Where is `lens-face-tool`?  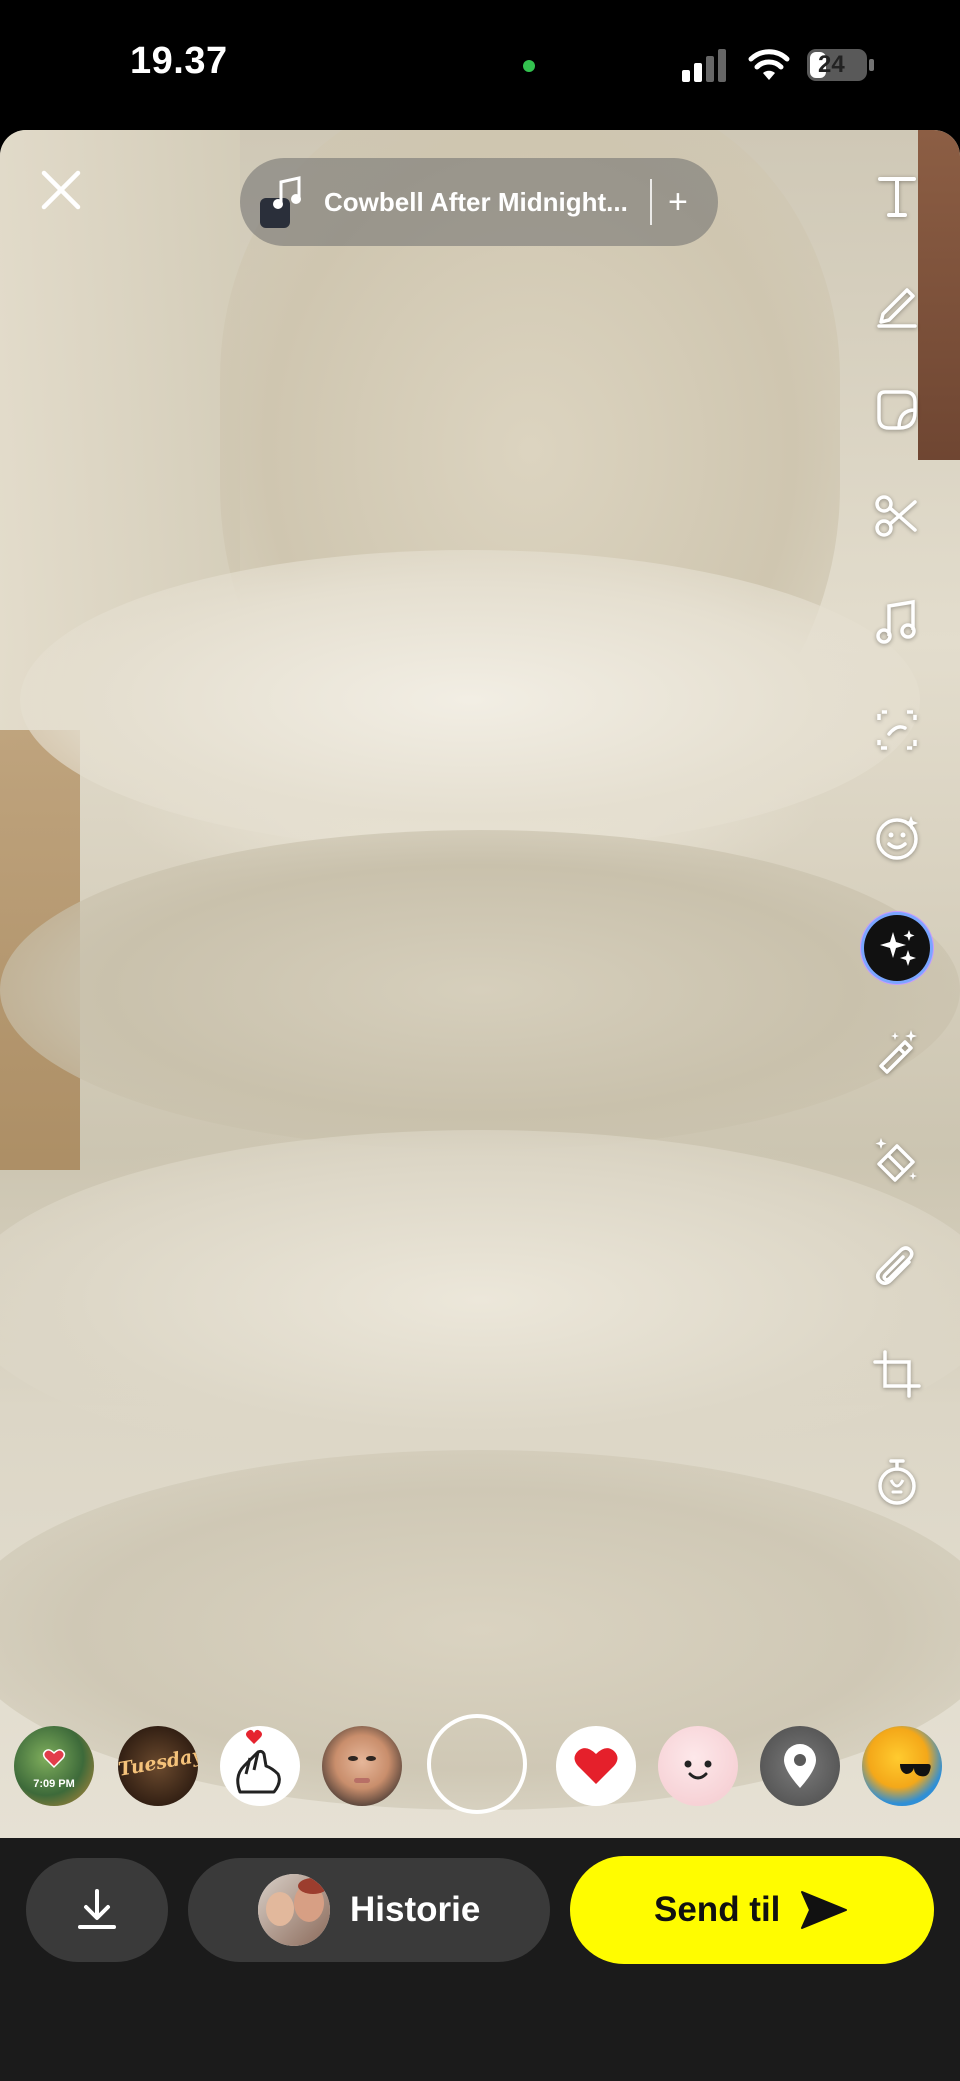
lens-face-tool is located at coordinates (897, 838).